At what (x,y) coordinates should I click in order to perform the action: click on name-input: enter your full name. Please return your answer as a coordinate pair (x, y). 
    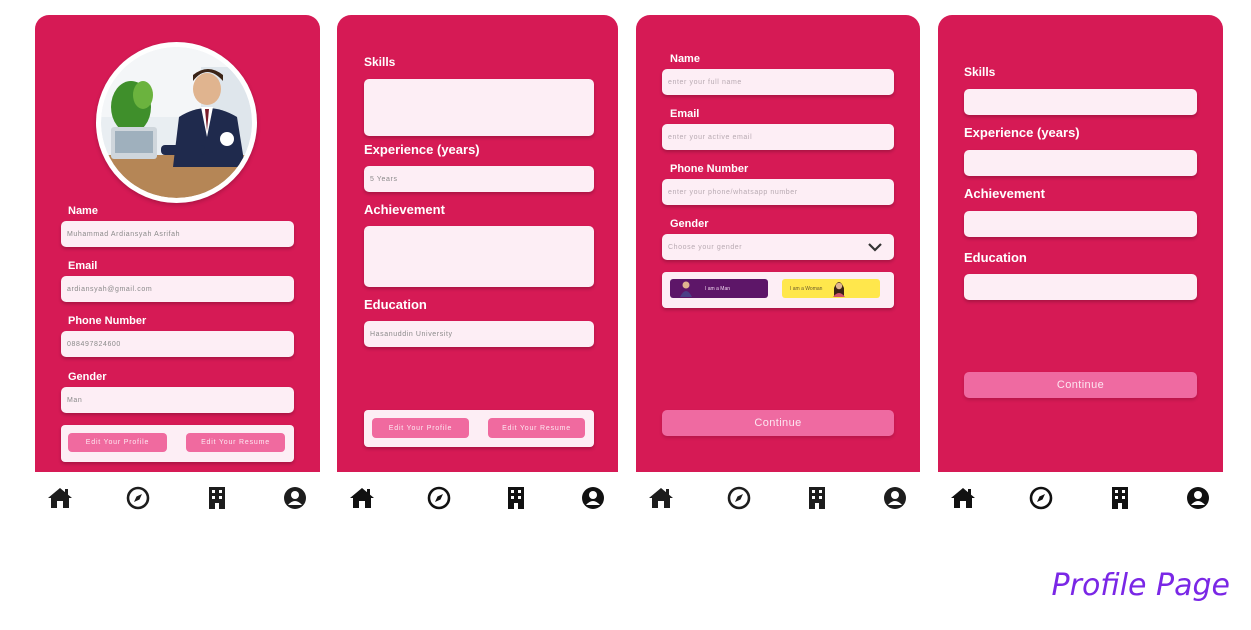
    Looking at the image, I should click on (778, 82).